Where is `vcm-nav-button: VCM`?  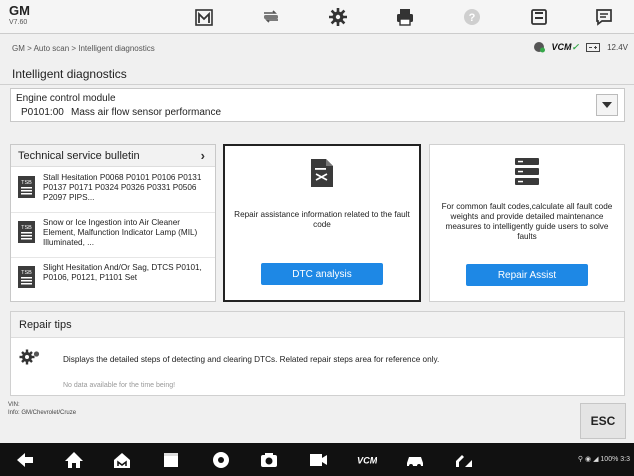
vcm-nav-button: VCM is located at coordinates (367, 460).